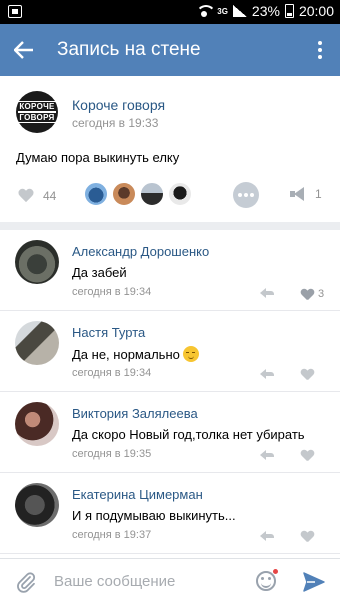 The image size is (340, 604). What do you see at coordinates (298, 194) in the screenshot?
I see `megaphone-icon` at bounding box center [298, 194].